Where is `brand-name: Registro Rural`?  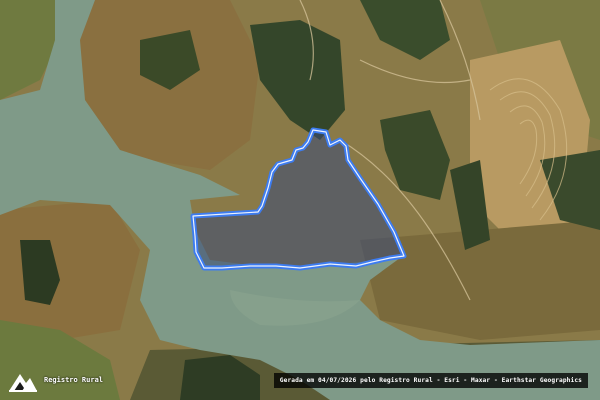 brand-name: Registro Rural is located at coordinates (74, 380).